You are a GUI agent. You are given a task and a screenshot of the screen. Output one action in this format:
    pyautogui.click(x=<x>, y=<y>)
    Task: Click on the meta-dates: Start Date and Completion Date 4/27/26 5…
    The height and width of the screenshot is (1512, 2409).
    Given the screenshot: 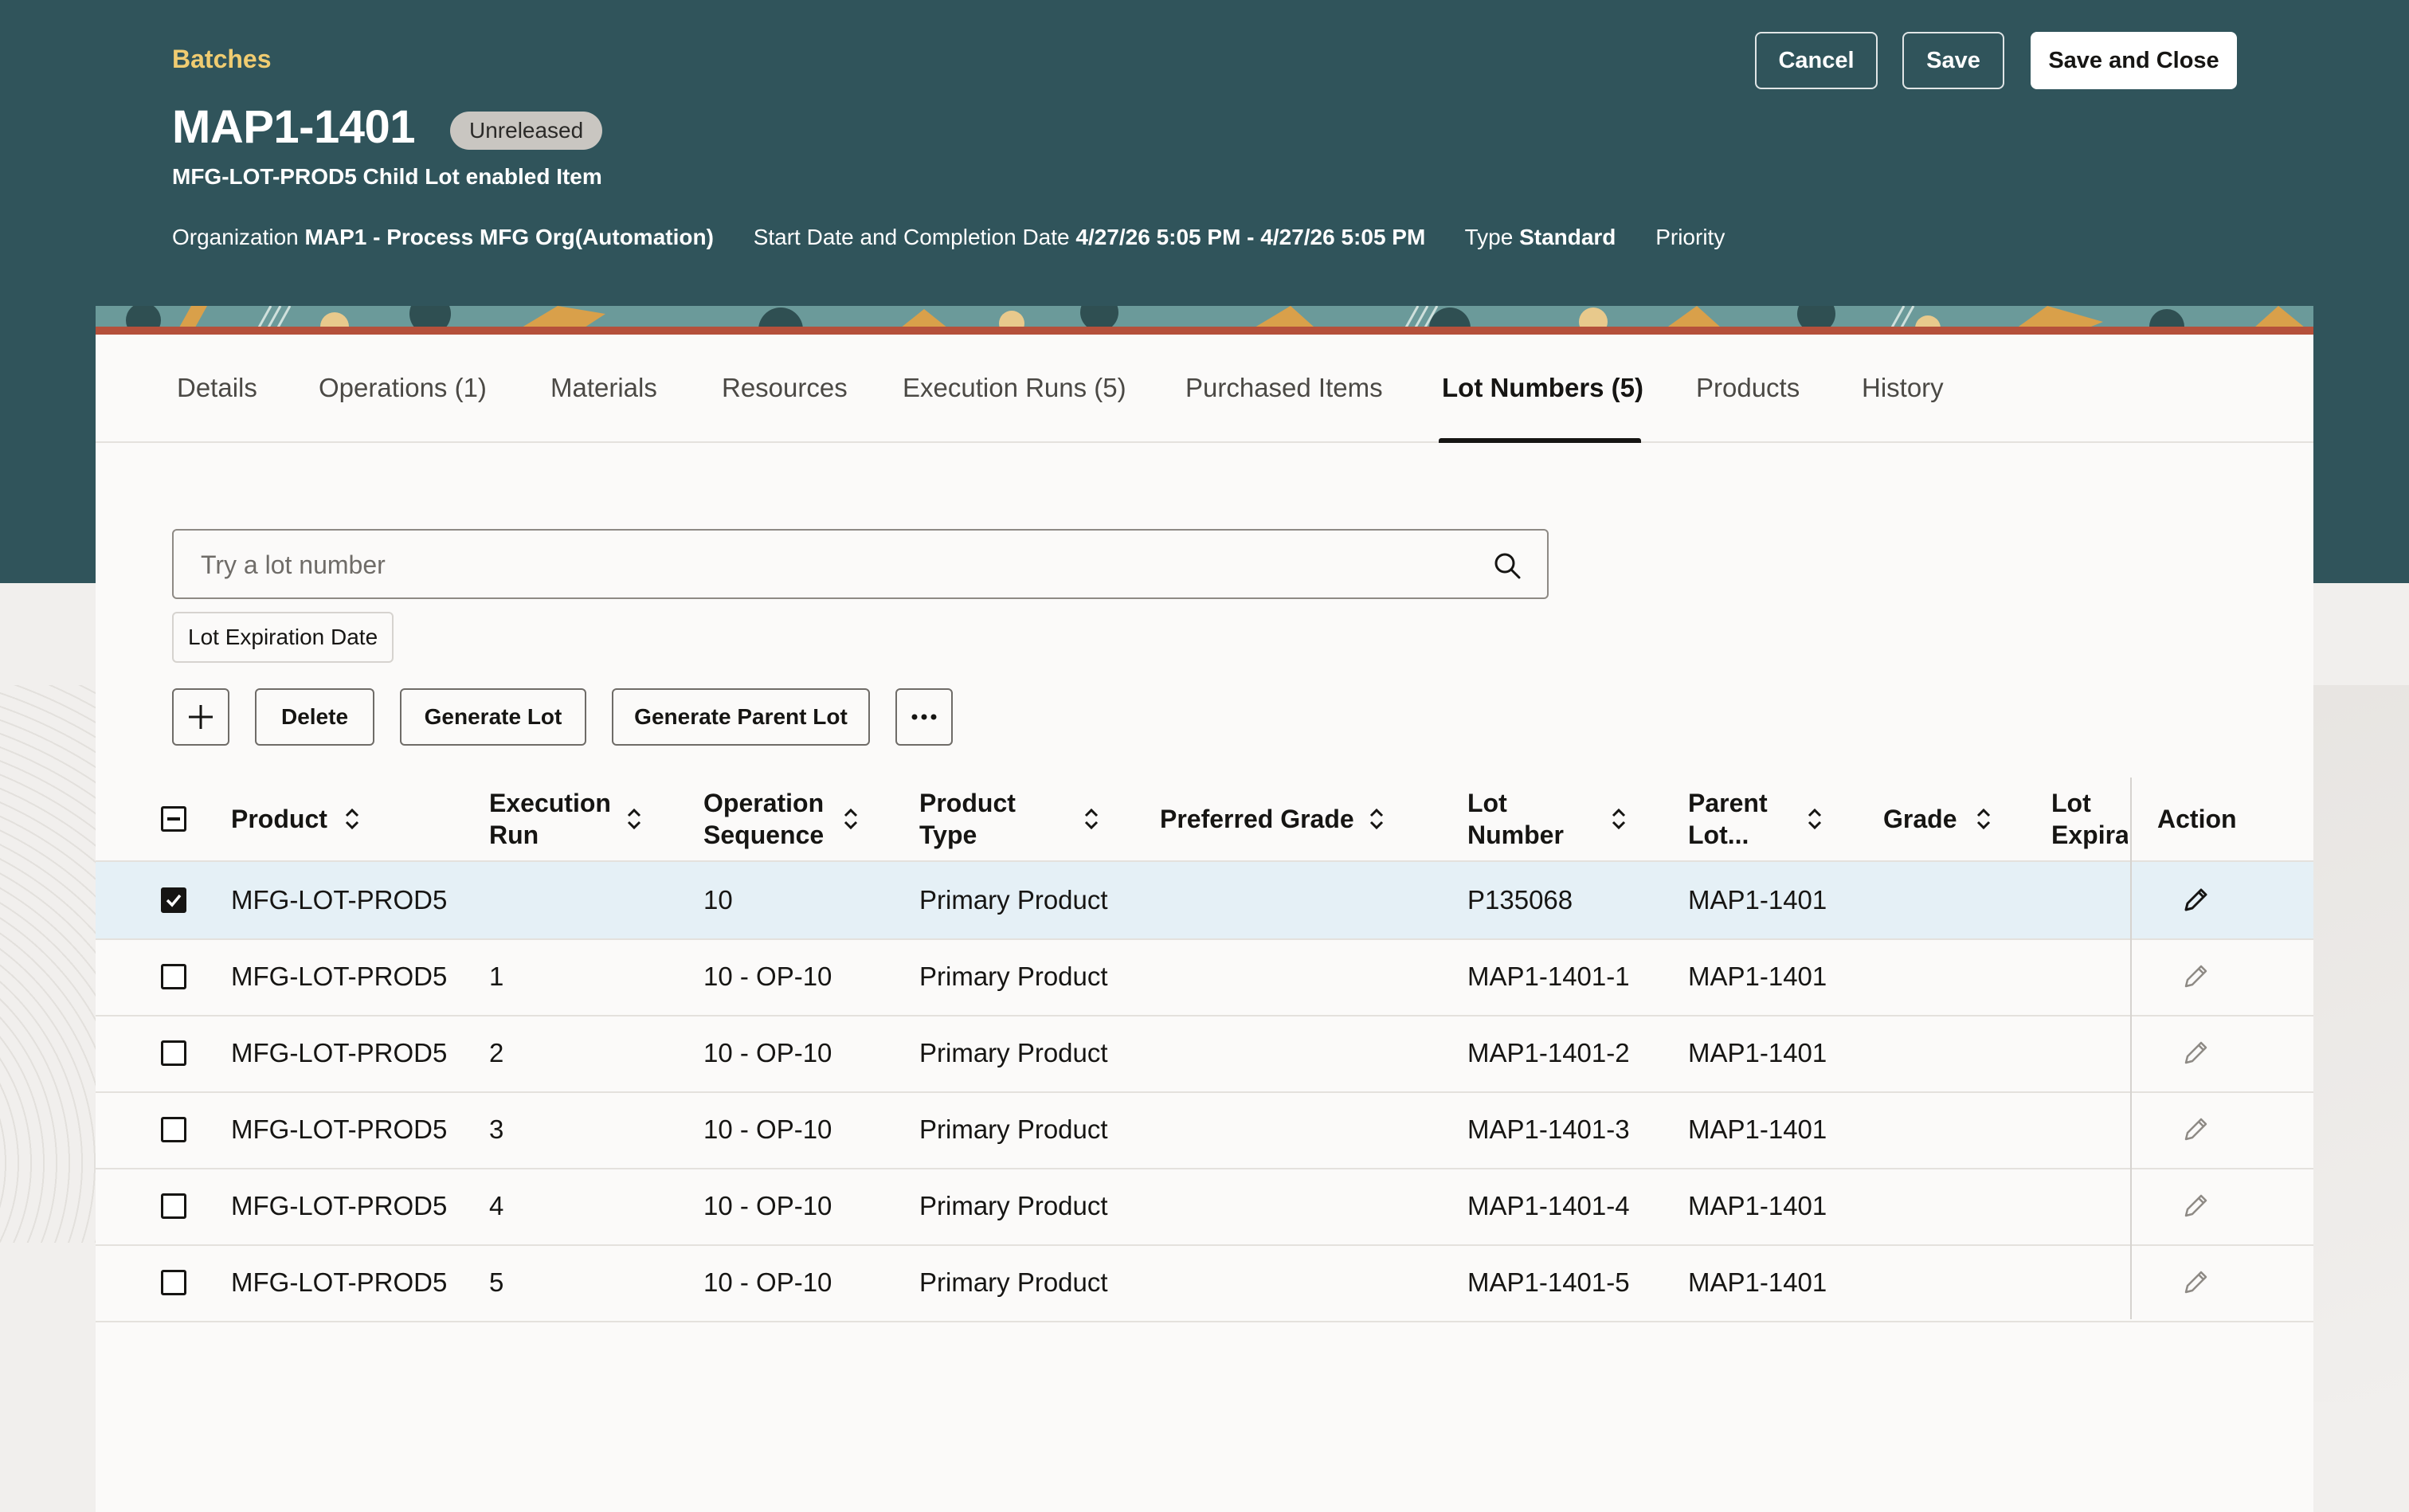 What is the action you would take?
    pyautogui.click(x=1090, y=237)
    